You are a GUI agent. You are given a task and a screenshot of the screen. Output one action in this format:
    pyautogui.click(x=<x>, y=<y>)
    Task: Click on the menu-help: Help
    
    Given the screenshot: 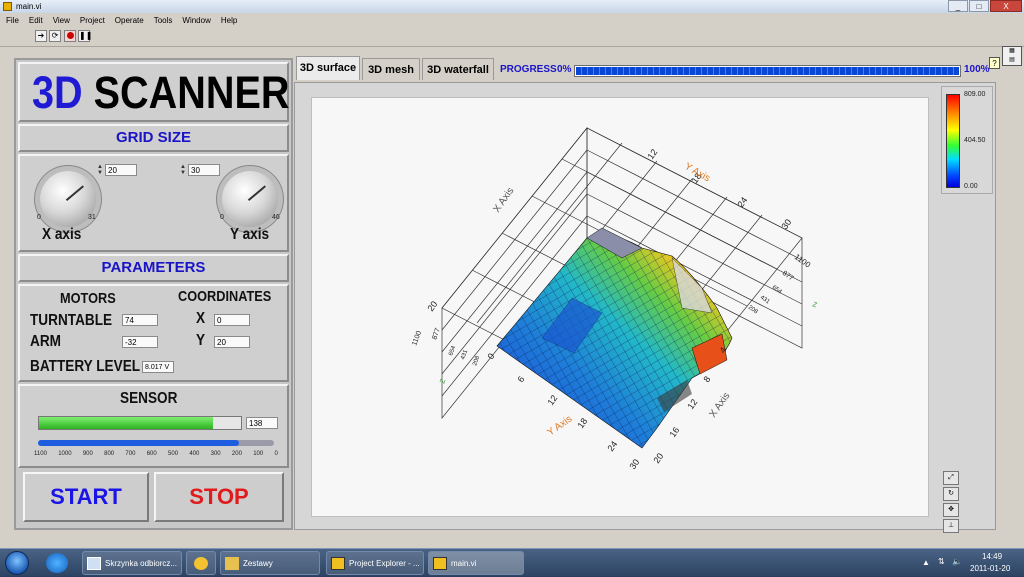 What is the action you would take?
    pyautogui.click(x=229, y=20)
    